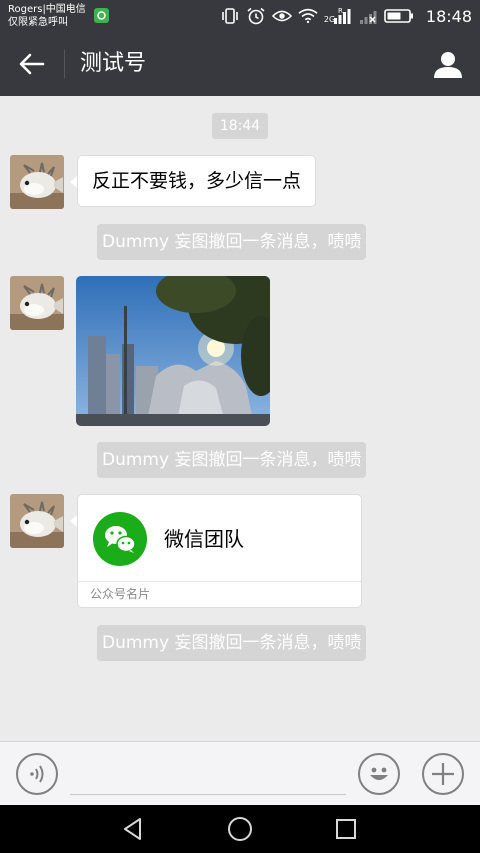 The image size is (480, 853). Describe the element at coordinates (64, 64) in the screenshot. I see `header-divider` at that location.